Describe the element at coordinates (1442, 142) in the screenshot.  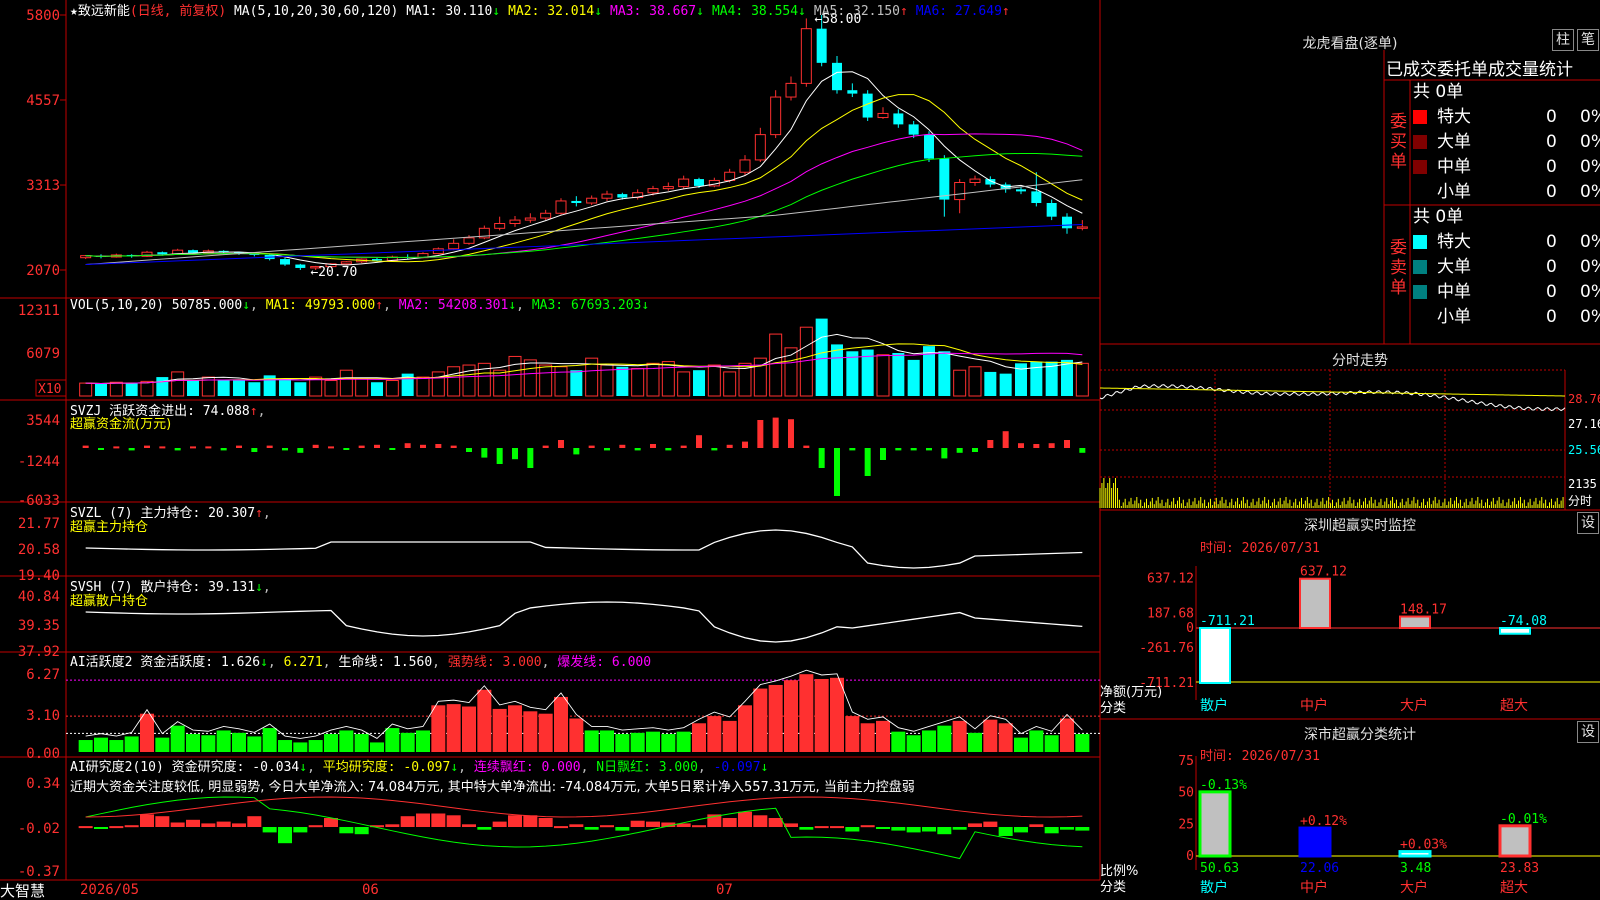
I see `buy-row: 大单` at that location.